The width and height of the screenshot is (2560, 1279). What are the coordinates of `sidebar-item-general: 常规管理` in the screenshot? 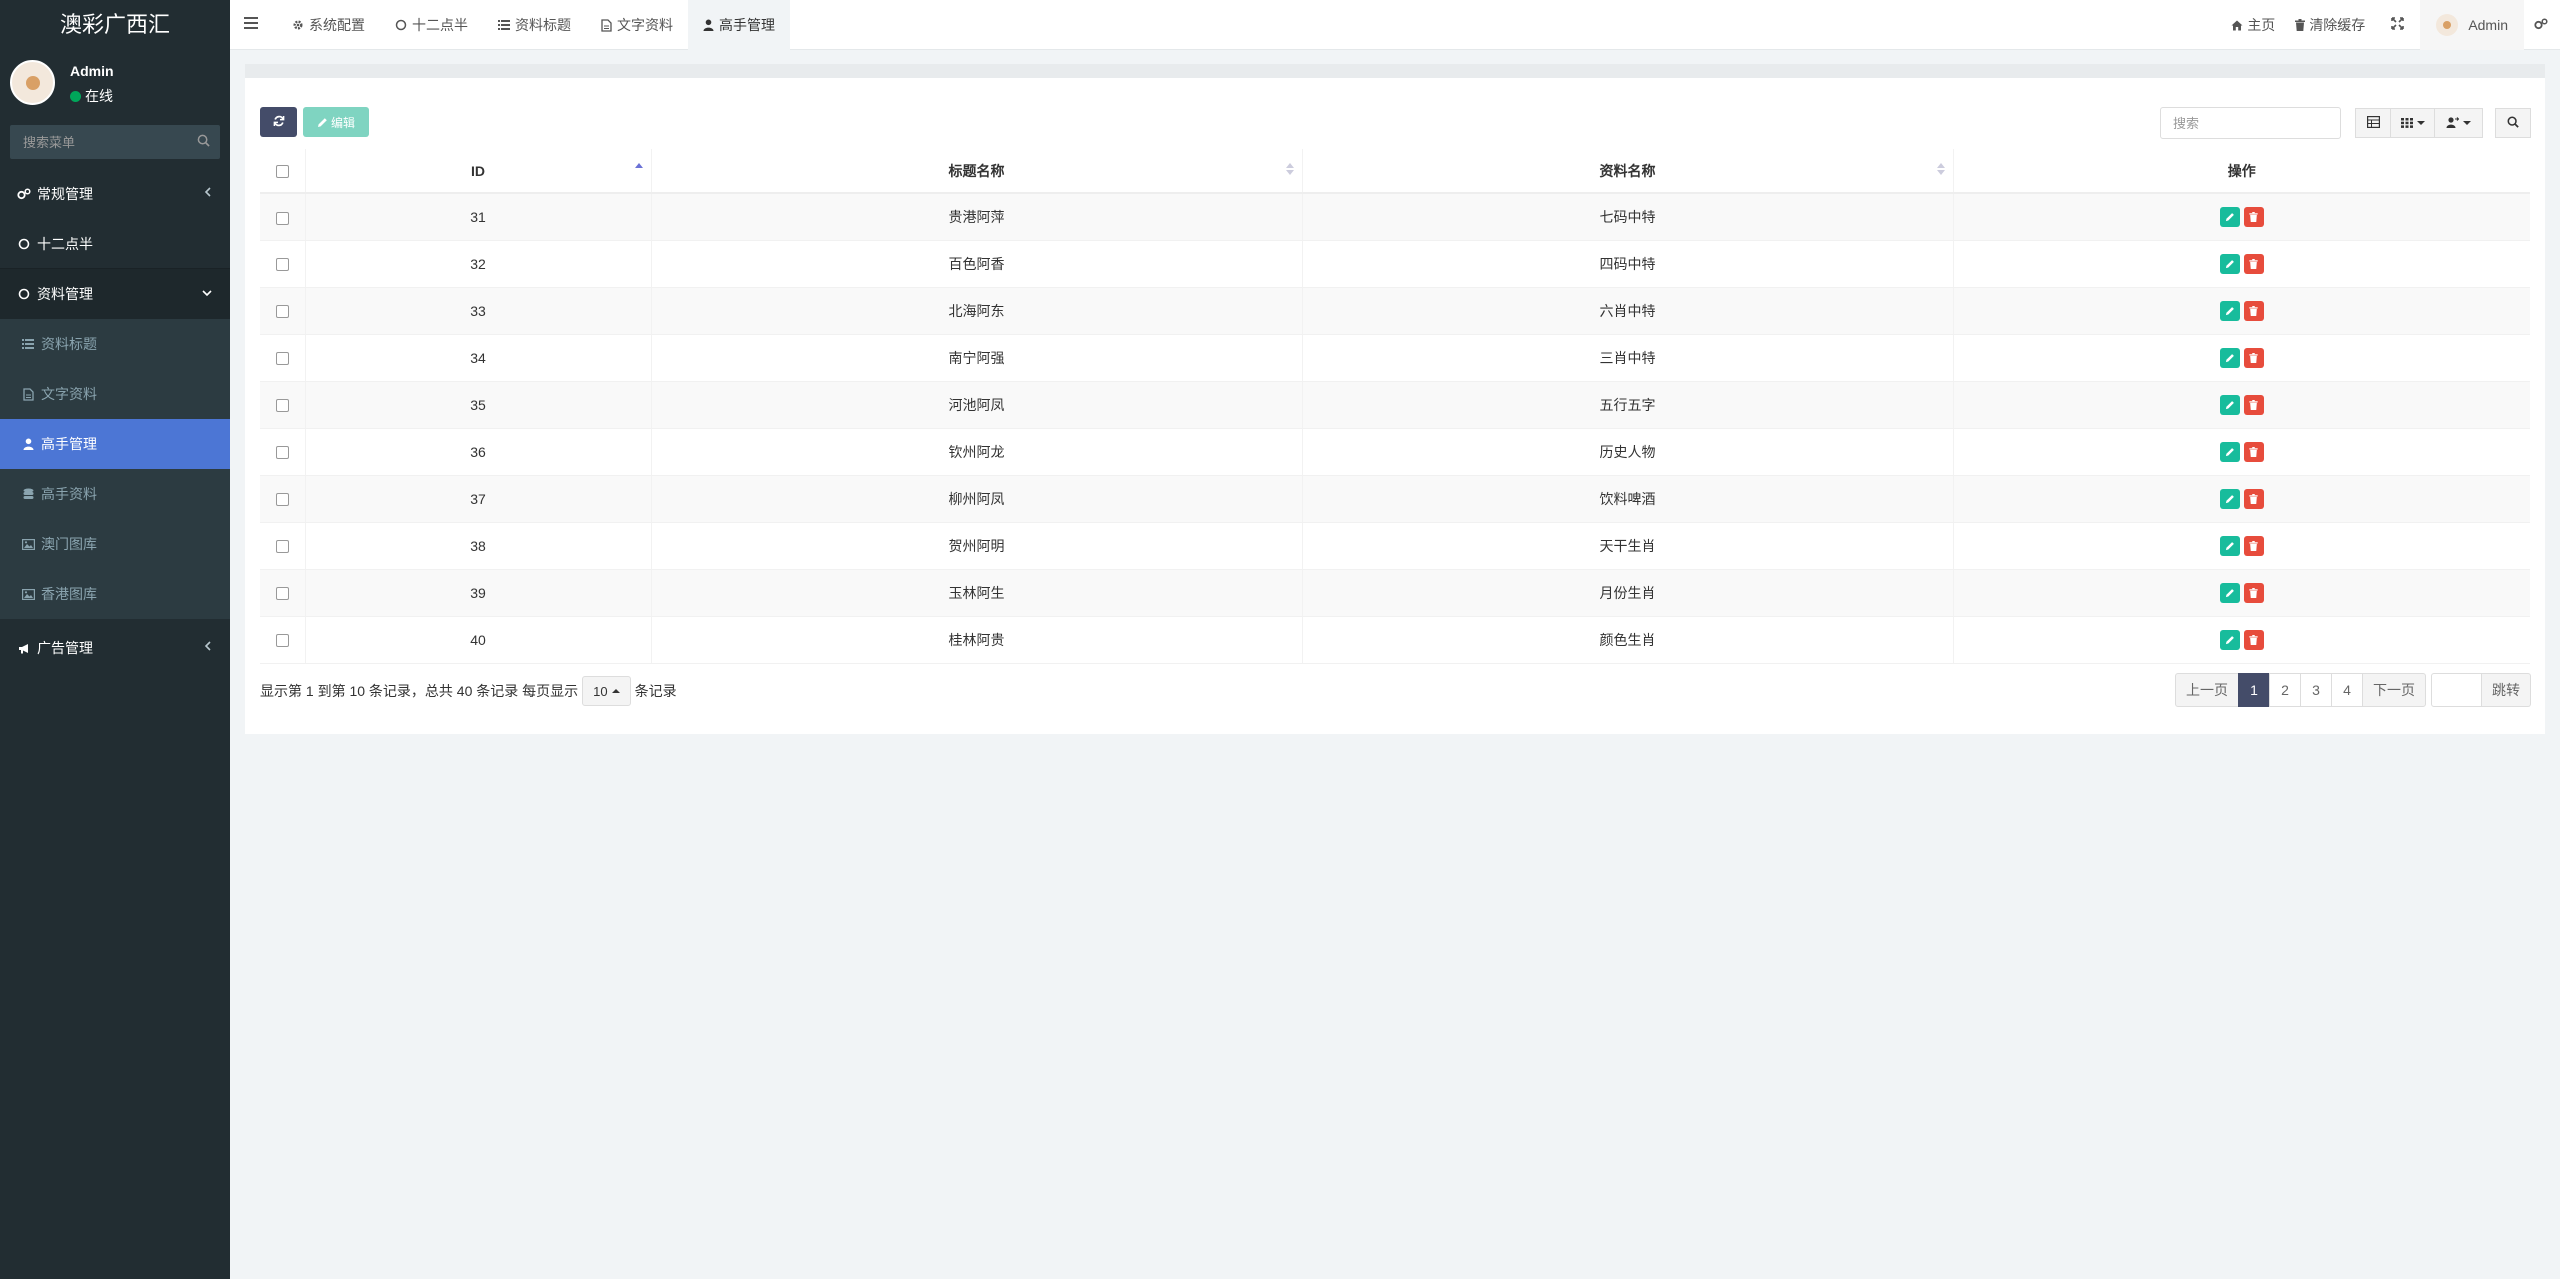 It's located at (115, 194).